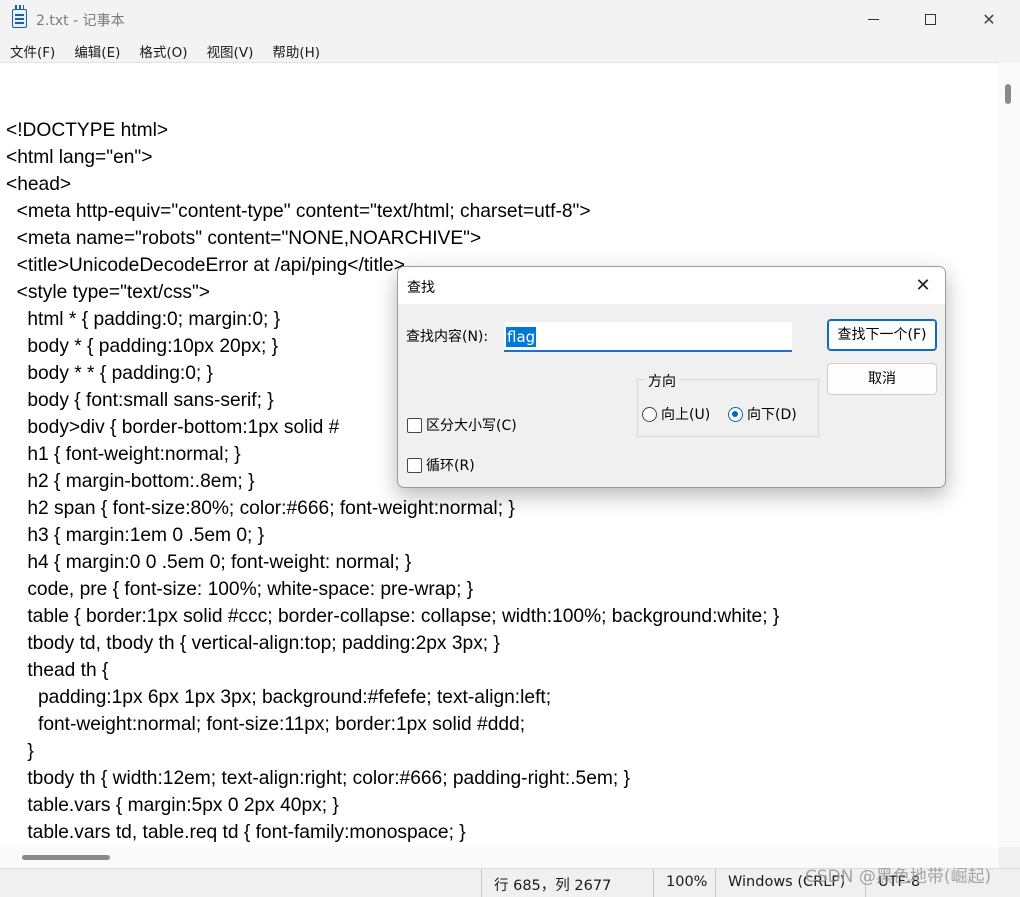  I want to click on match-case-label: 区分大小写(C), so click(471, 426).